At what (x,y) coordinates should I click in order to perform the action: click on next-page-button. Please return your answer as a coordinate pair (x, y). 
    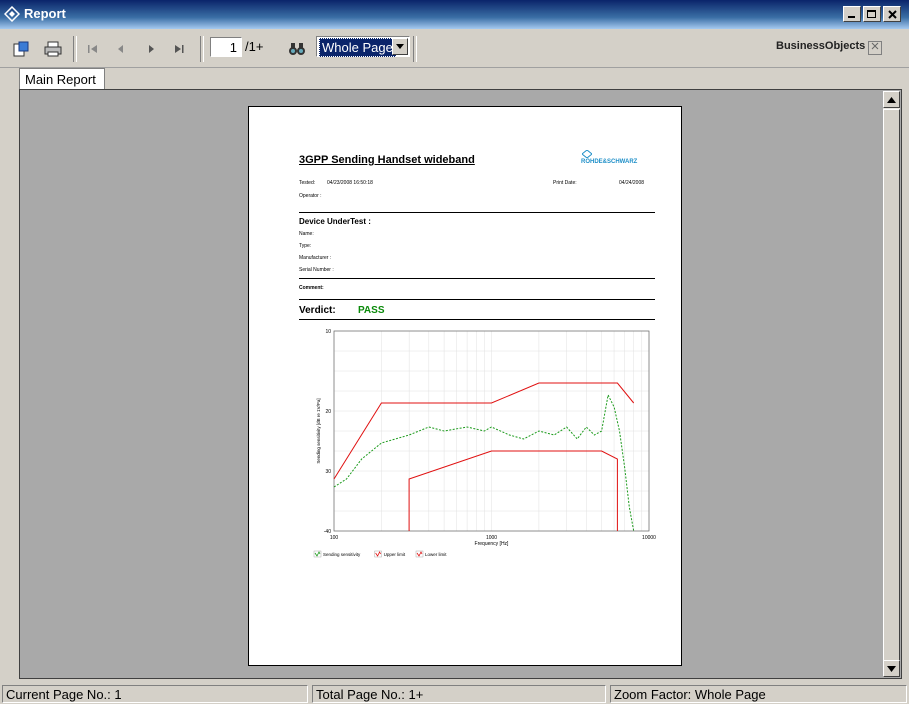
    Looking at the image, I should click on (151, 49).